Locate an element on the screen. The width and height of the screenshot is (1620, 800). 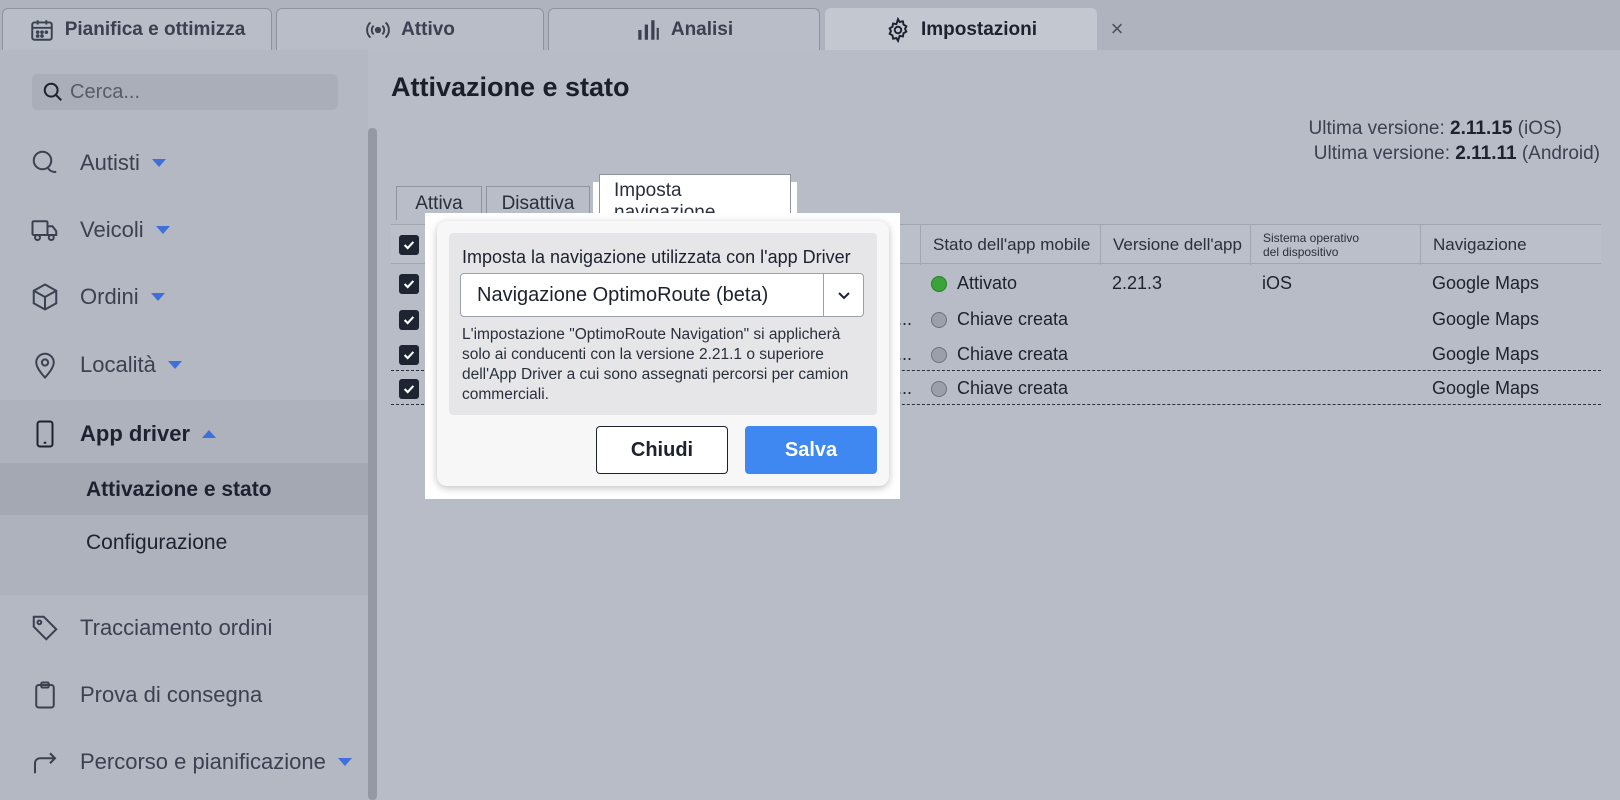
sidebar-item-label: Veicoli is located at coordinates (112, 229).